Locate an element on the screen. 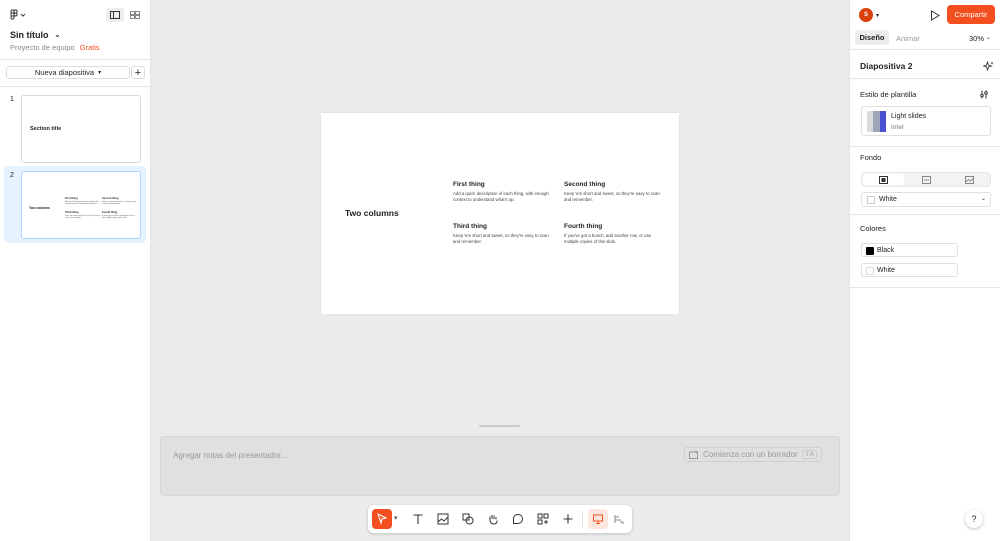 Image resolution: width=1000 pixels, height=541 pixels. plan-badge: Gratis is located at coordinates (90, 47).